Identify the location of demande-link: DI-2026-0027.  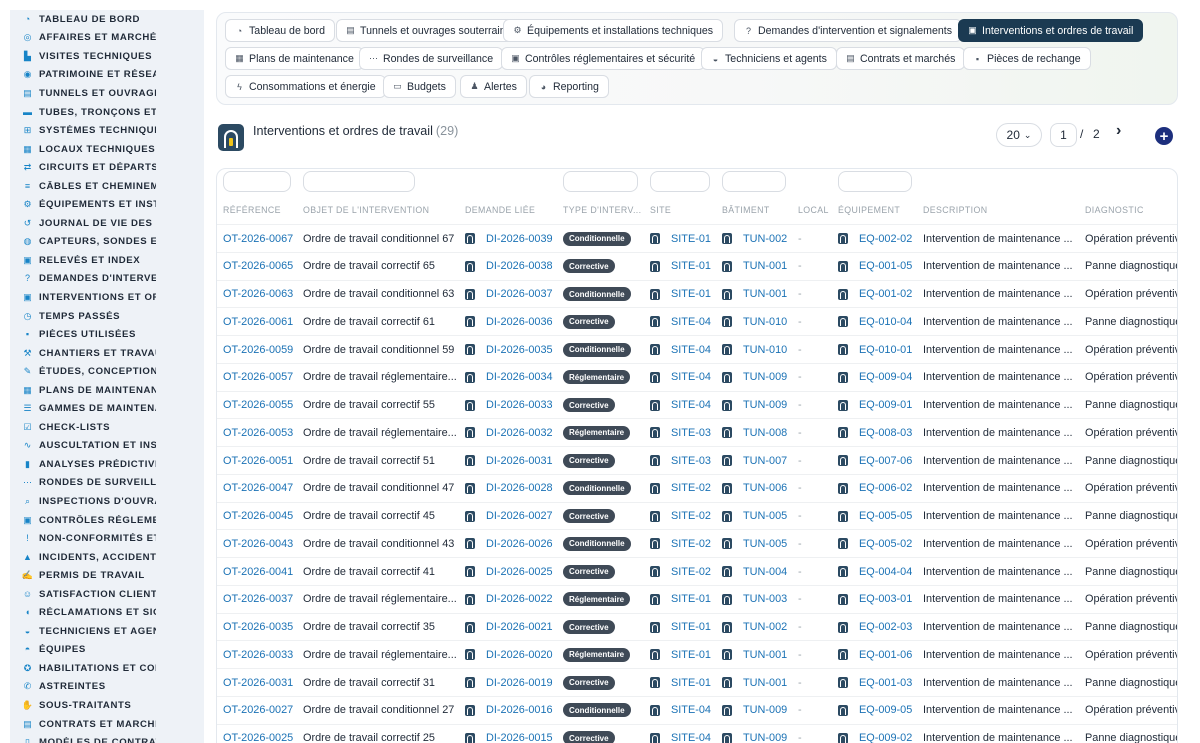
(519, 516).